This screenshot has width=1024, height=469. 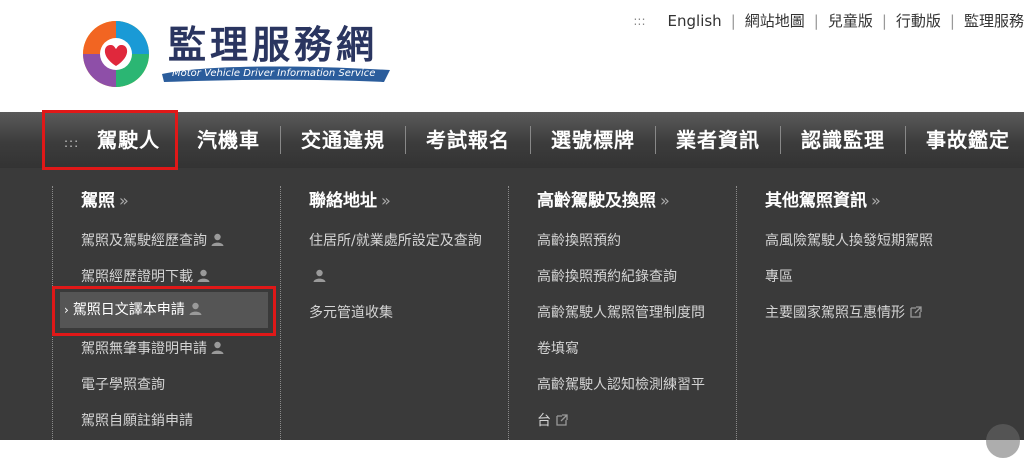 What do you see at coordinates (627, 331) in the screenshot?
I see `menu-item: 高齡駕駛人駕照管理制度問卷填寫` at bounding box center [627, 331].